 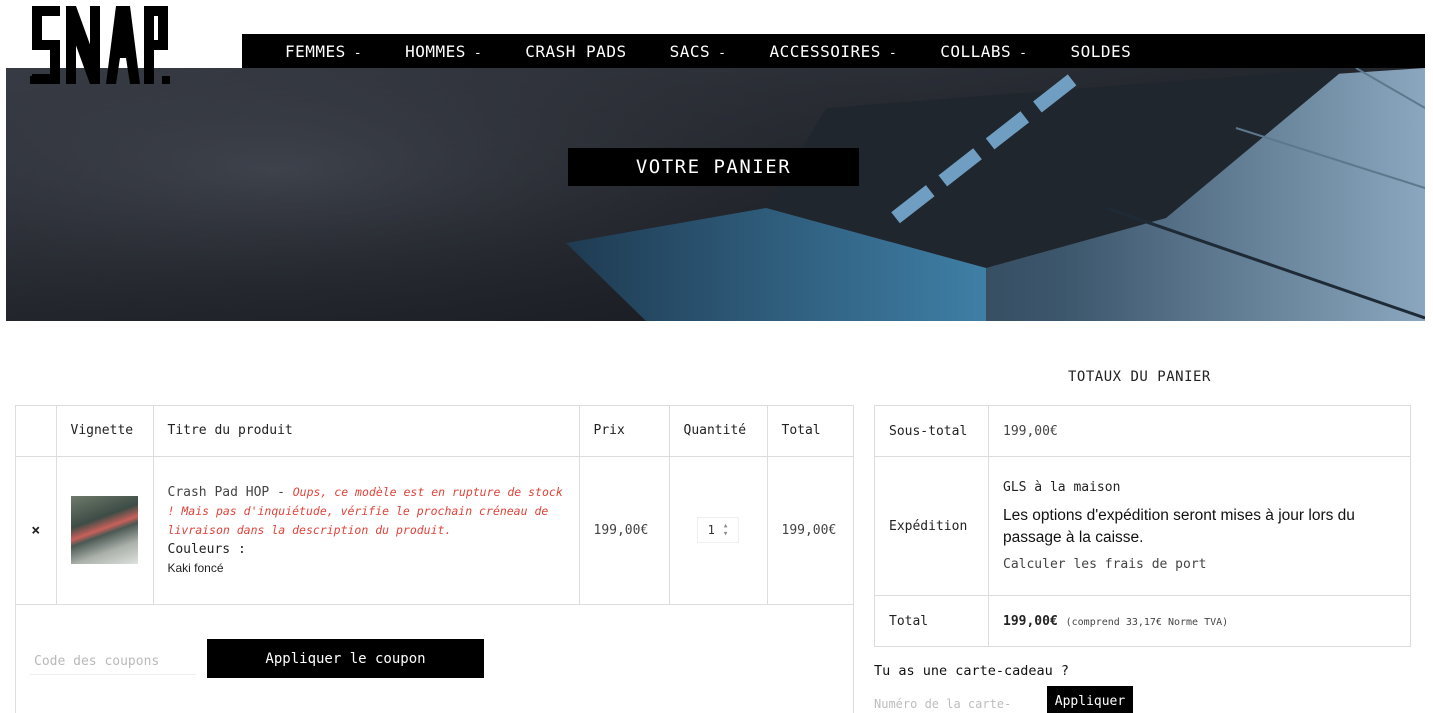 I want to click on nav-label: HOMMES, so click(x=435, y=51).